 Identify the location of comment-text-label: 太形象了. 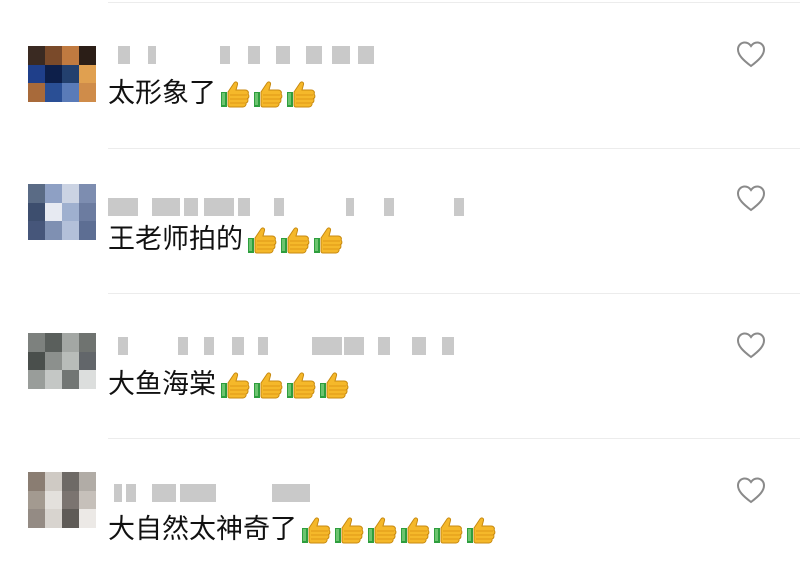
(162, 93).